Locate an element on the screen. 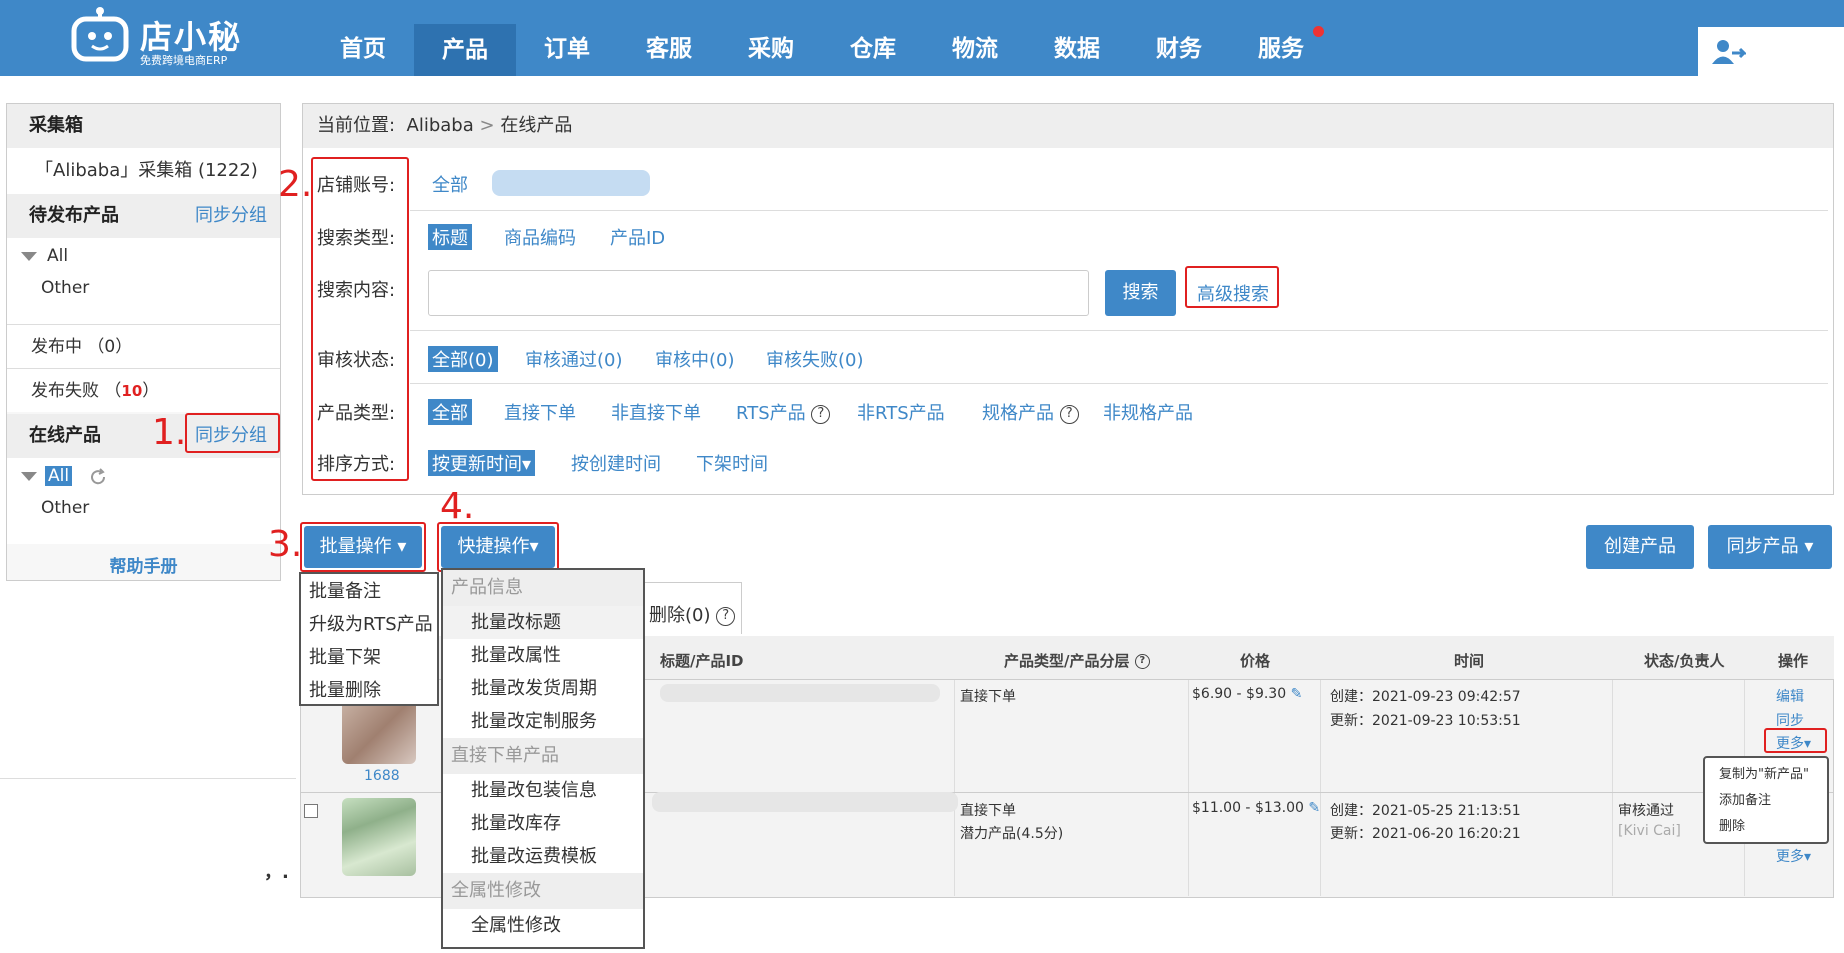 This screenshot has height=953, width=1844. batch-delete: 批量删除 is located at coordinates (369, 690).